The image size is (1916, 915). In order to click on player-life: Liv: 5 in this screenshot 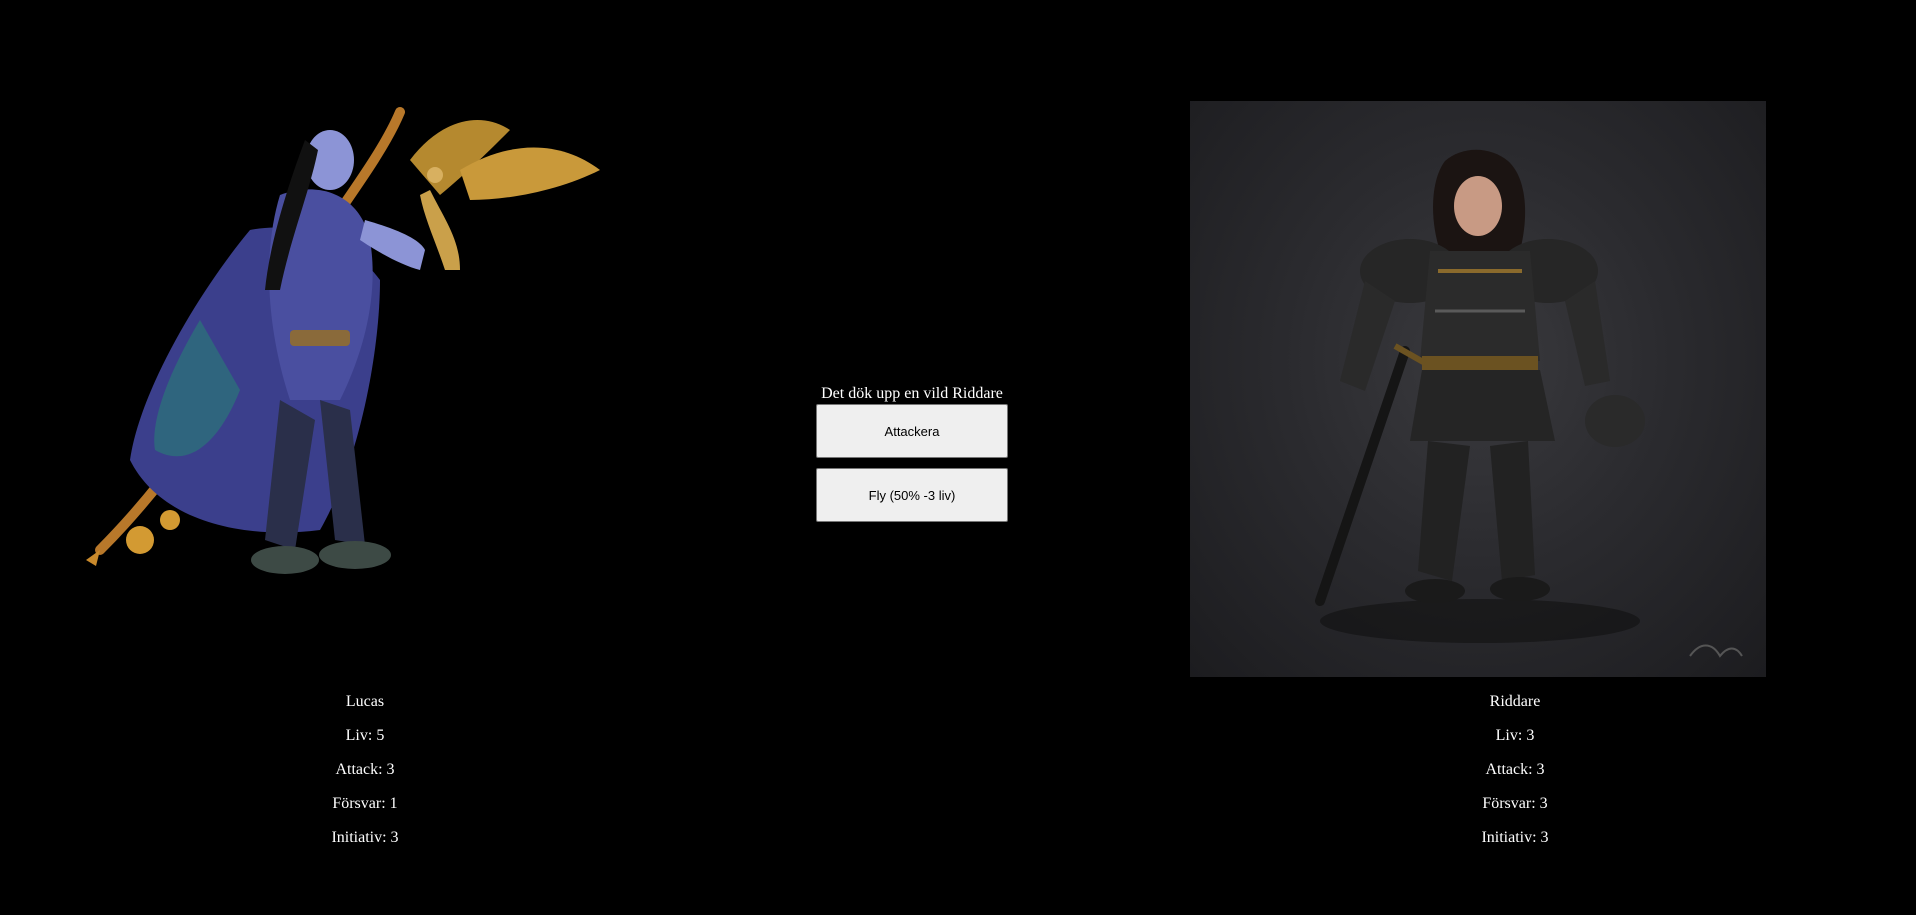, I will do `click(365, 735)`.